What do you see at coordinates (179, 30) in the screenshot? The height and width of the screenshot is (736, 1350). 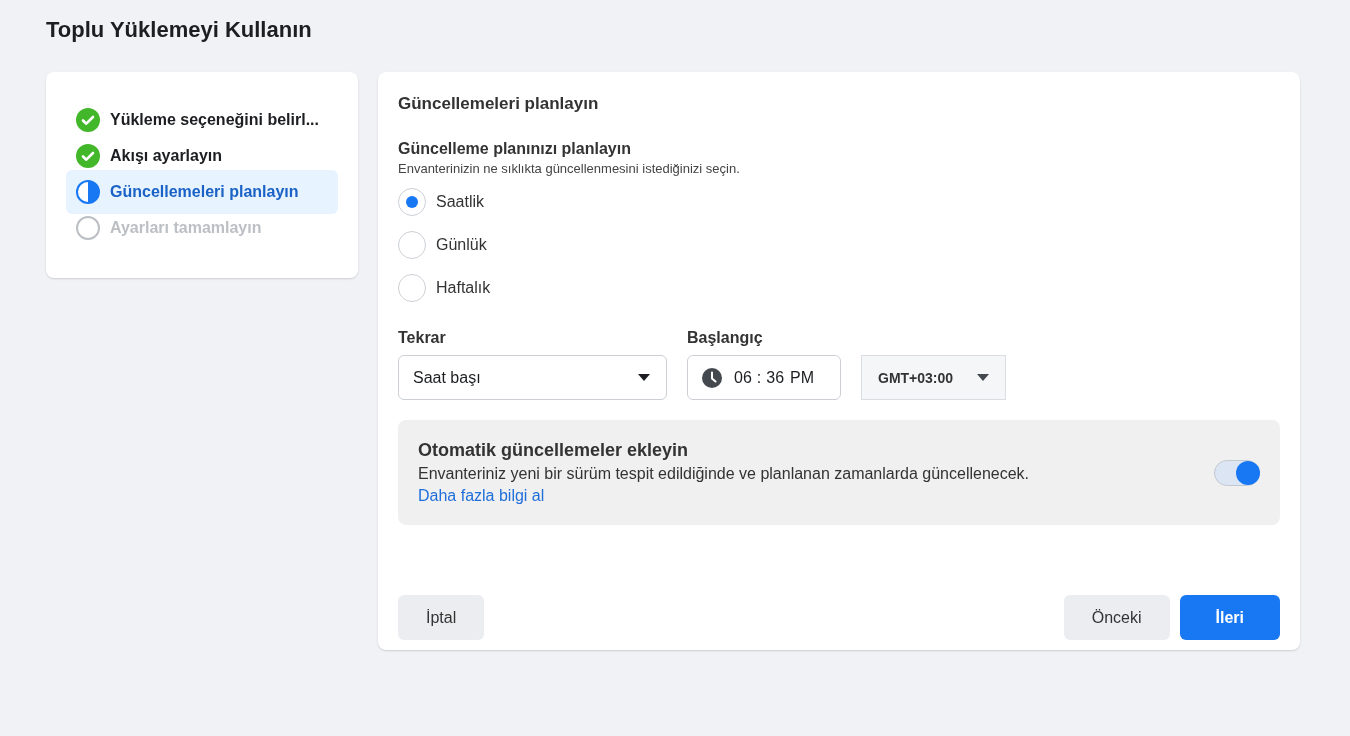 I see `page-title: Toplu Yüklemeyi Kullanın` at bounding box center [179, 30].